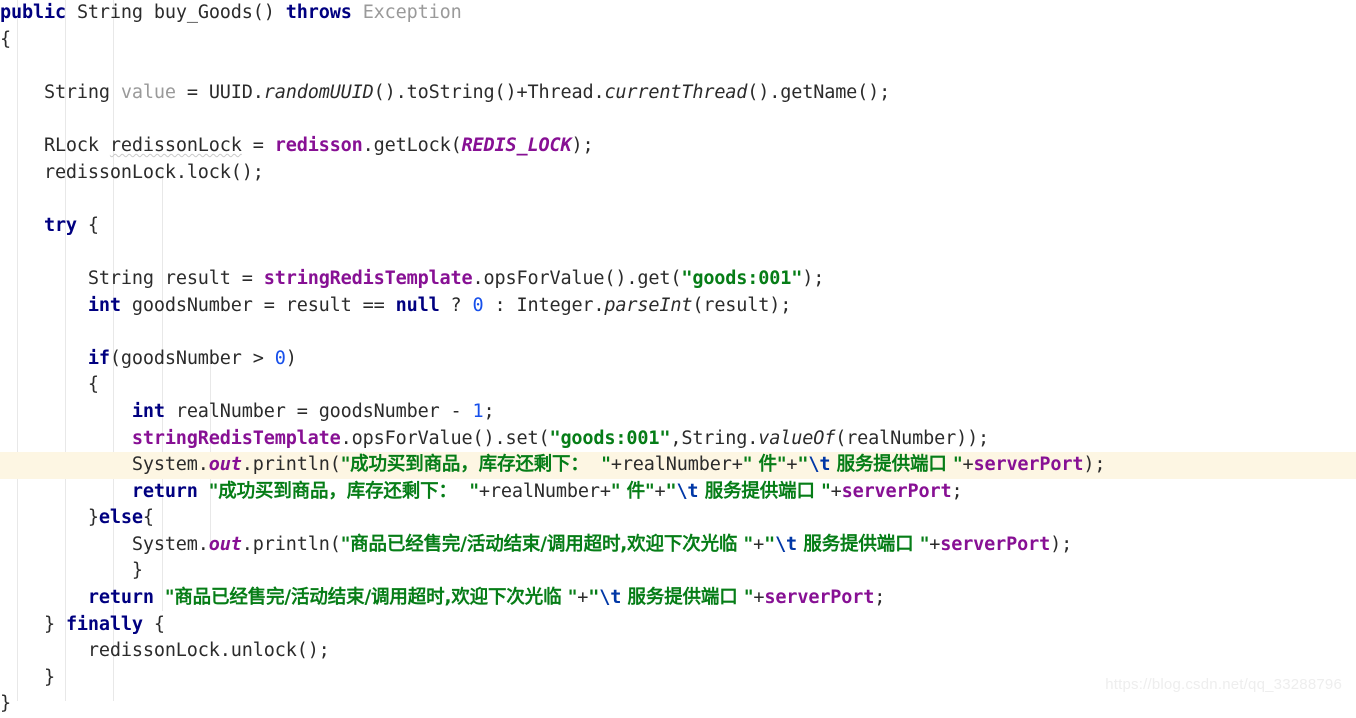 The width and height of the screenshot is (1356, 718). I want to click on token-method-randomuuid: randomUUID, so click(318, 92).